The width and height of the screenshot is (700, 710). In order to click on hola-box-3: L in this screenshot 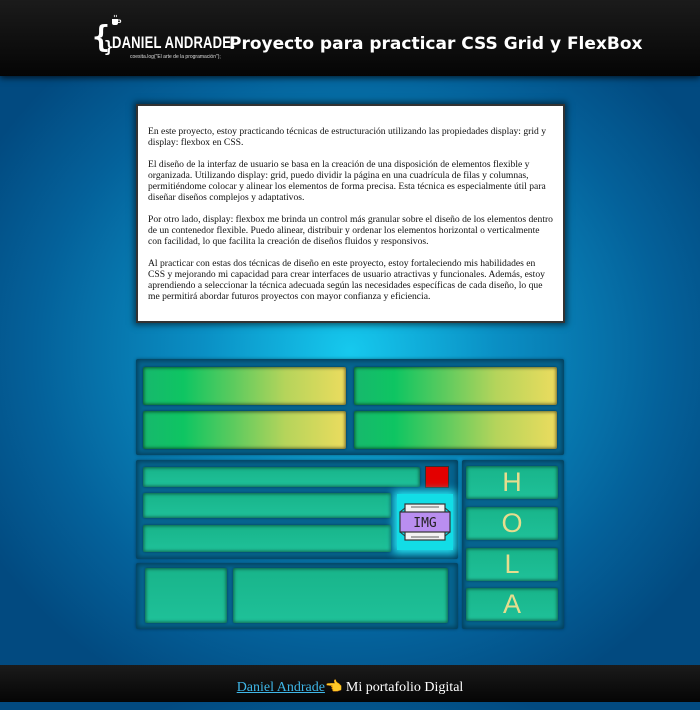, I will do `click(512, 564)`.